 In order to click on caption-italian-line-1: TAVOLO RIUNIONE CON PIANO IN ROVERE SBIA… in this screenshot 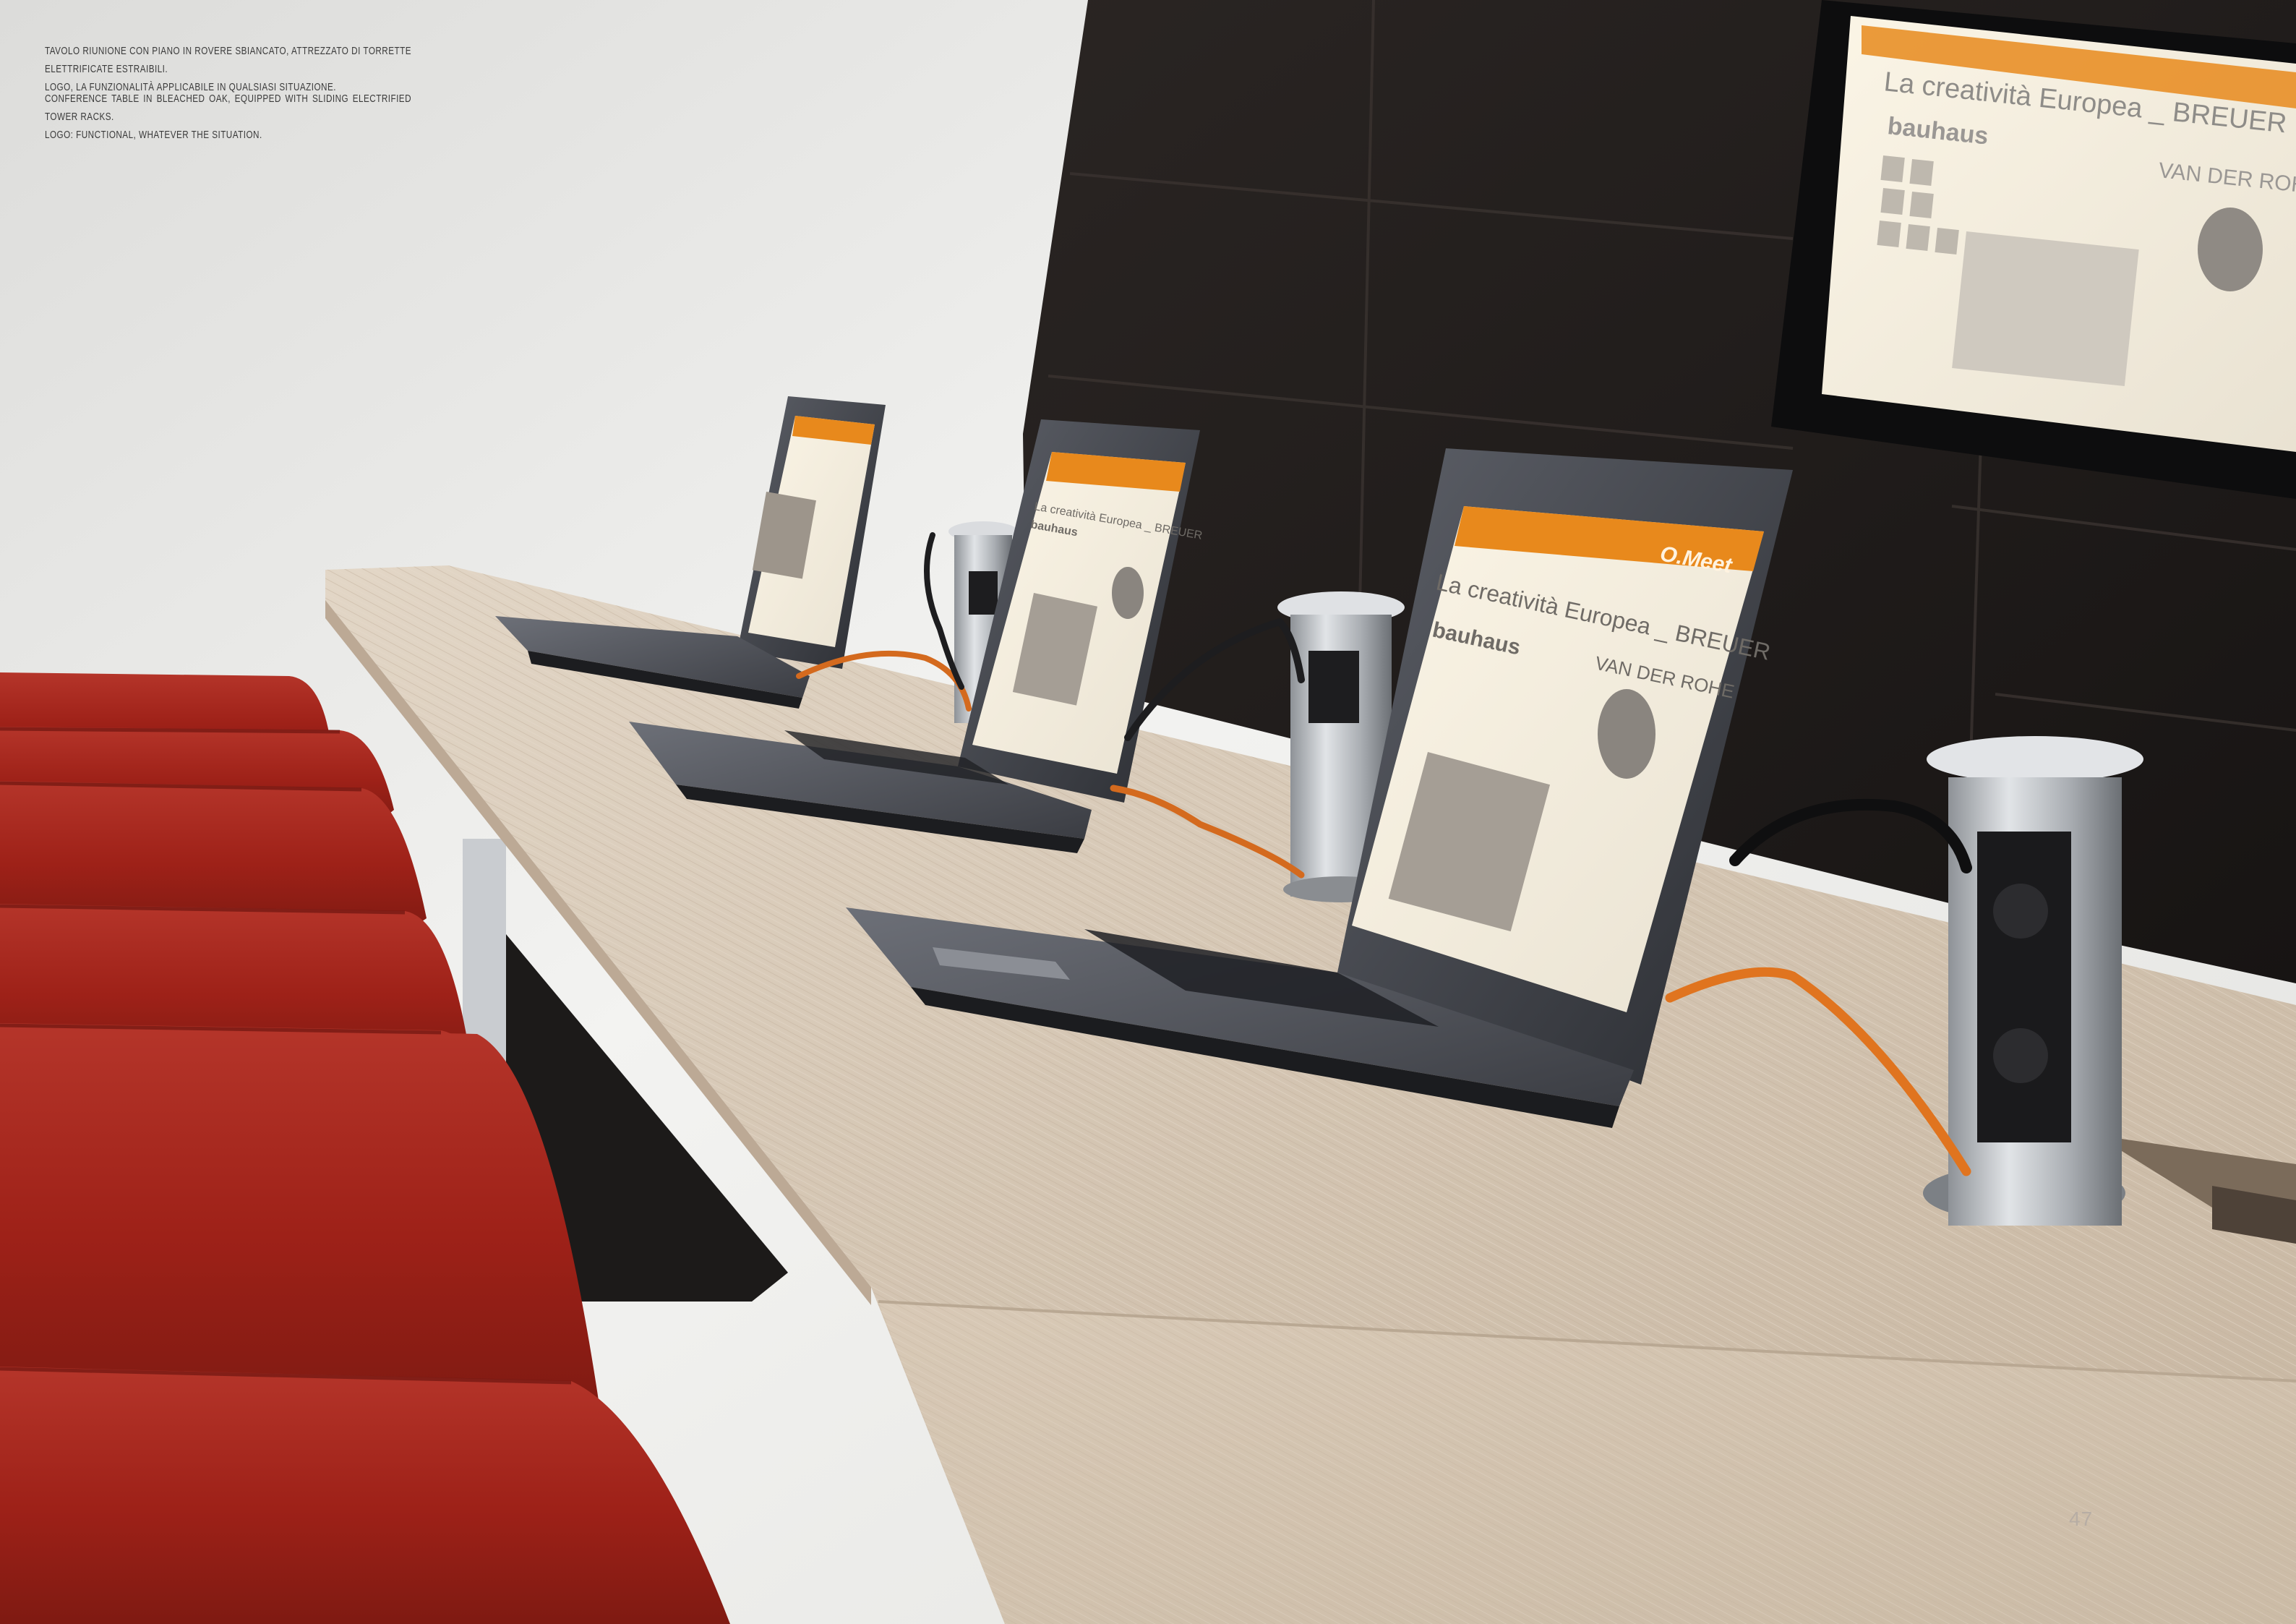, I will do `click(228, 60)`.